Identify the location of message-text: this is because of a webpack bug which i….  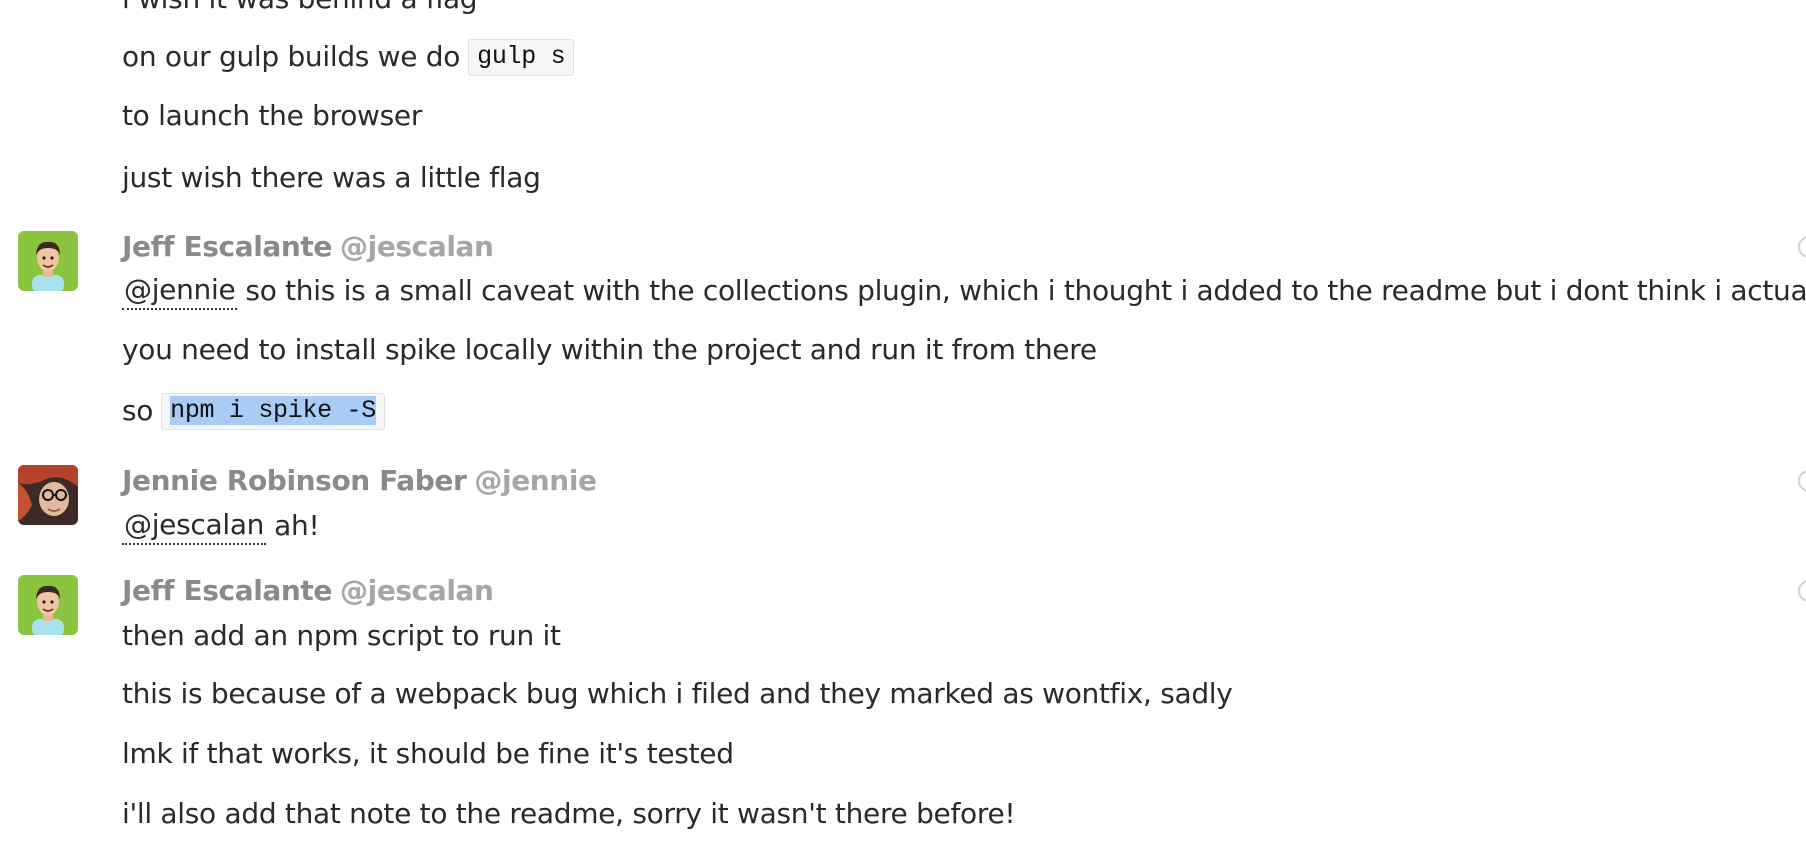
(677, 693).